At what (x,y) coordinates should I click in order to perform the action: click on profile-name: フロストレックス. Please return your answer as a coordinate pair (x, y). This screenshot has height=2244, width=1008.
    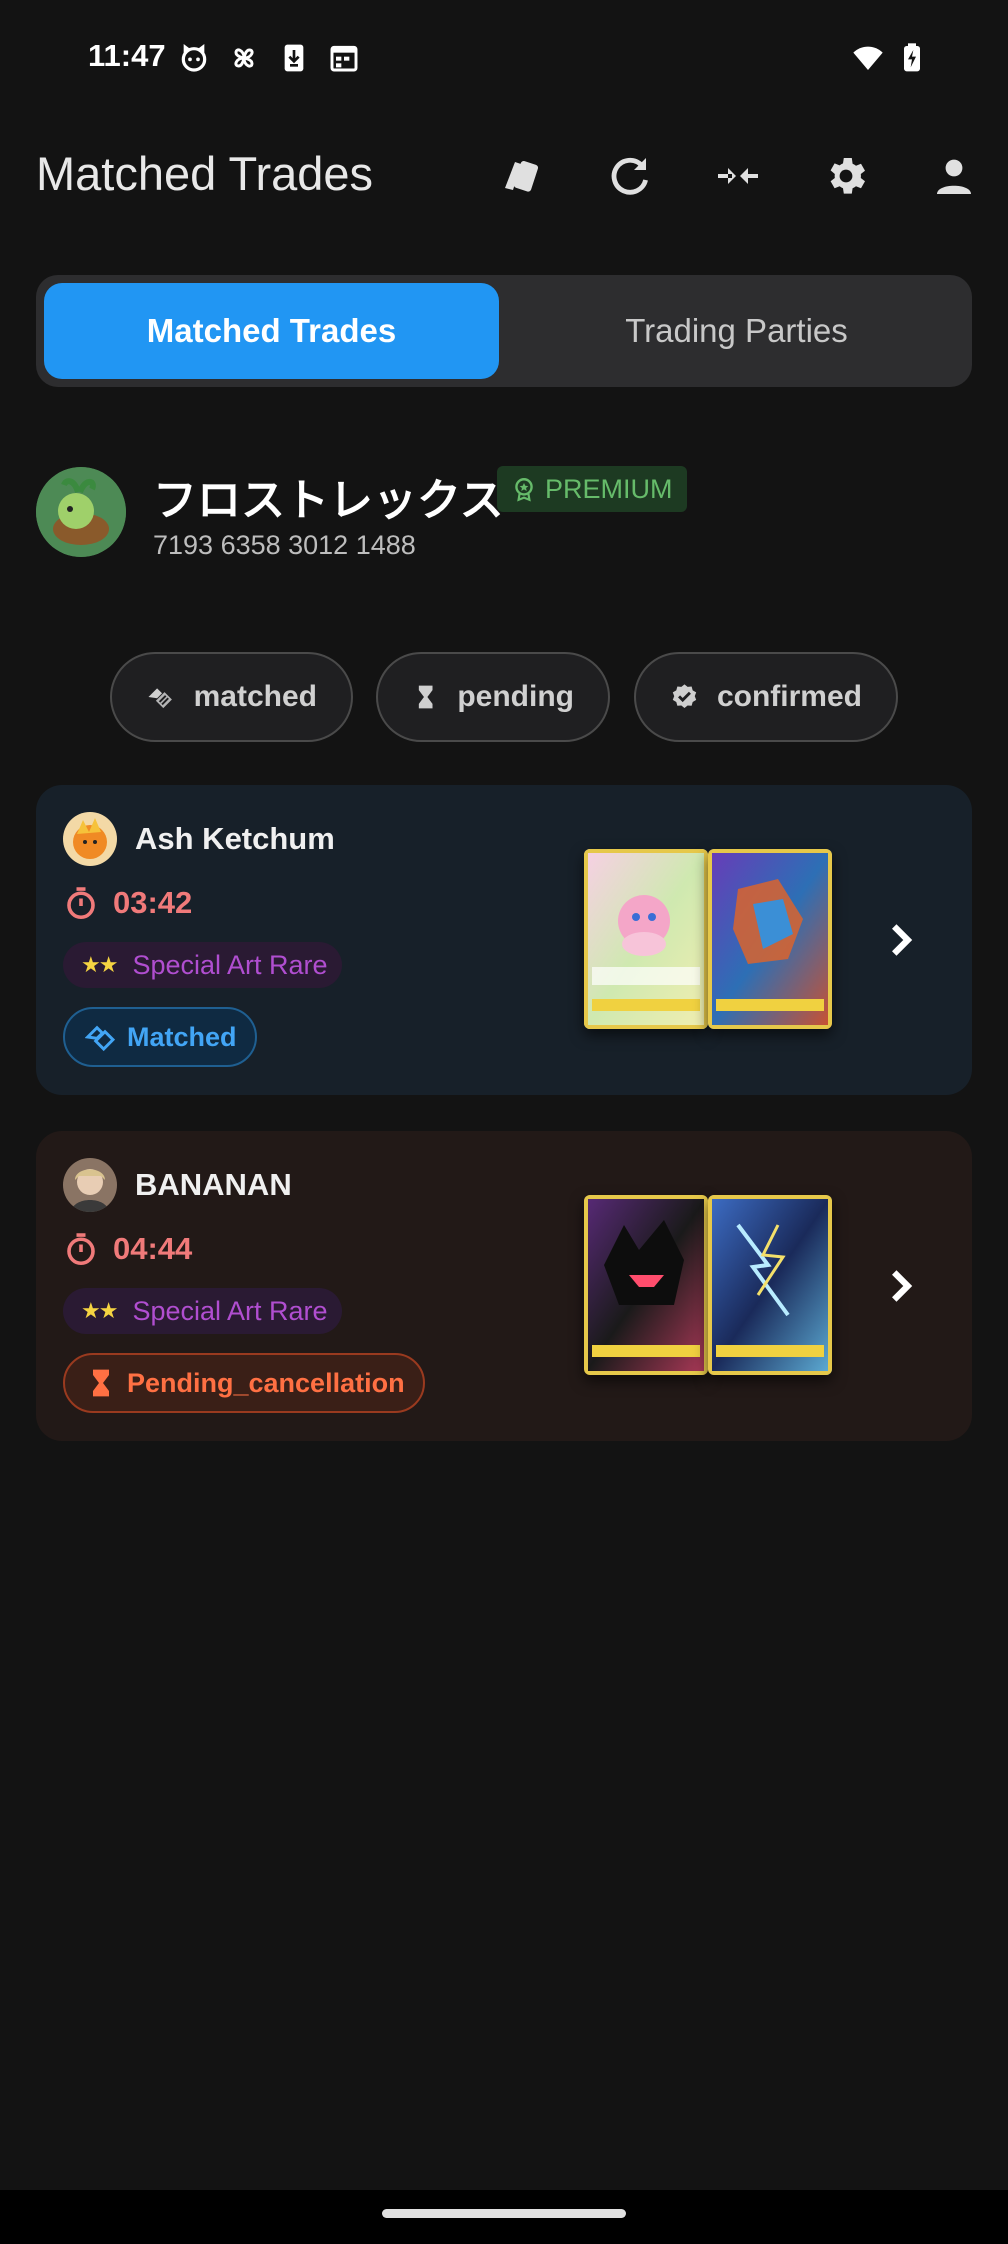
    Looking at the image, I should click on (328, 500).